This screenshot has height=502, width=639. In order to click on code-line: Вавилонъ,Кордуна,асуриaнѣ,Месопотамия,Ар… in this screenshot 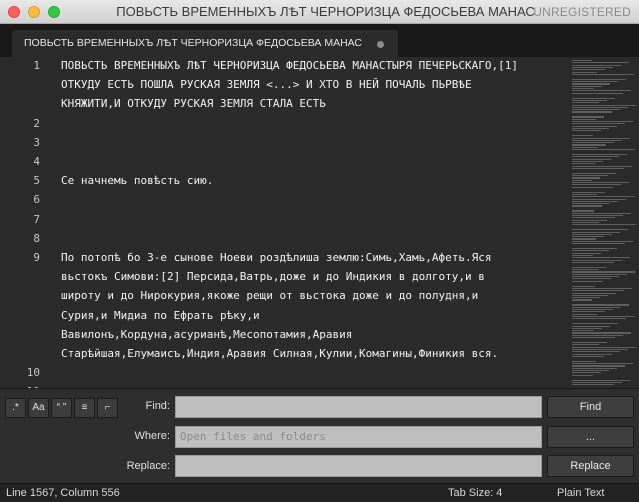, I will do `click(207, 334)`.